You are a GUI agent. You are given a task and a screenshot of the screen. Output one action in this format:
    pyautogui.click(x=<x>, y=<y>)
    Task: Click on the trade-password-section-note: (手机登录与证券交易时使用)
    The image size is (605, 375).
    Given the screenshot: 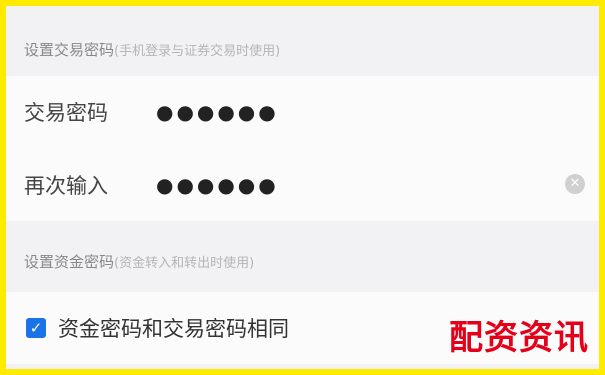 What is the action you would take?
    pyautogui.click(x=197, y=51)
    